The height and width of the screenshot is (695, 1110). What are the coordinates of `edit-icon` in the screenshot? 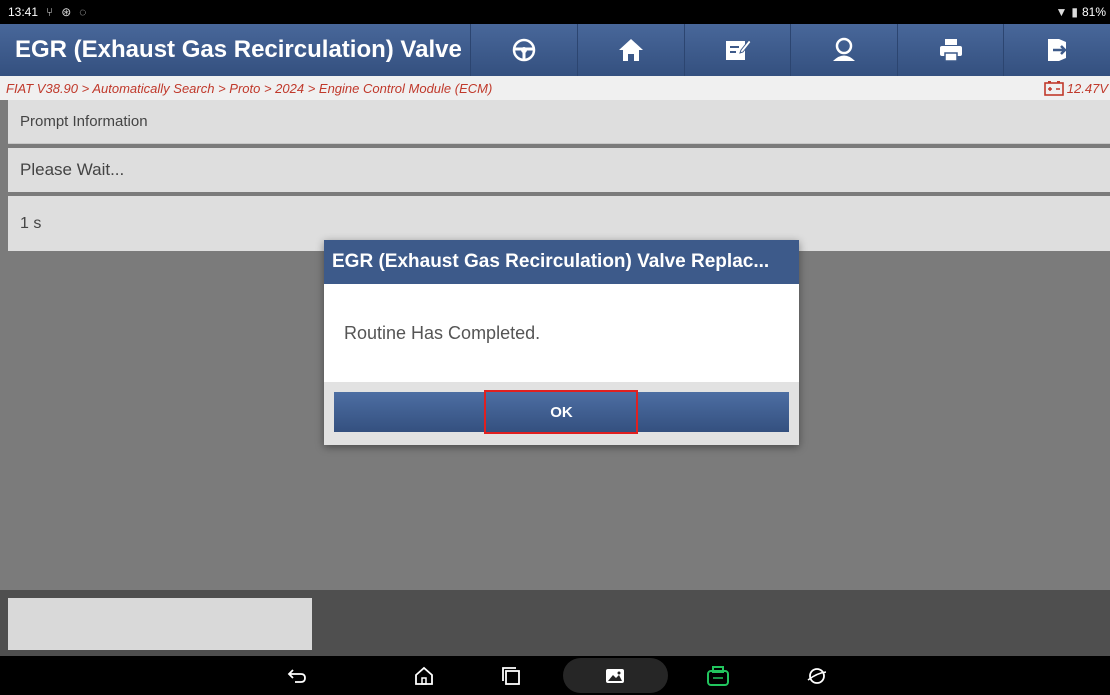 It's located at (739, 49).